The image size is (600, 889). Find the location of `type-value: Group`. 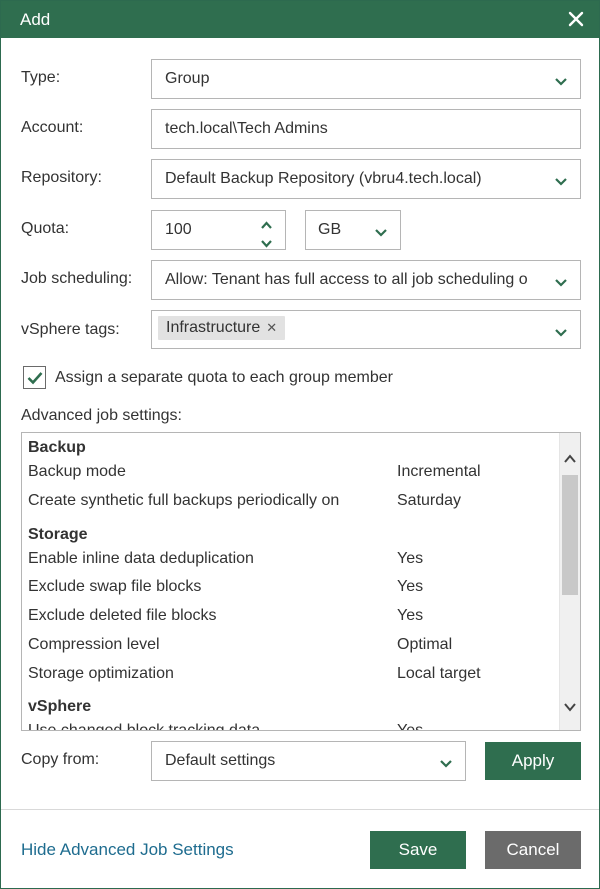

type-value: Group is located at coordinates (187, 78).